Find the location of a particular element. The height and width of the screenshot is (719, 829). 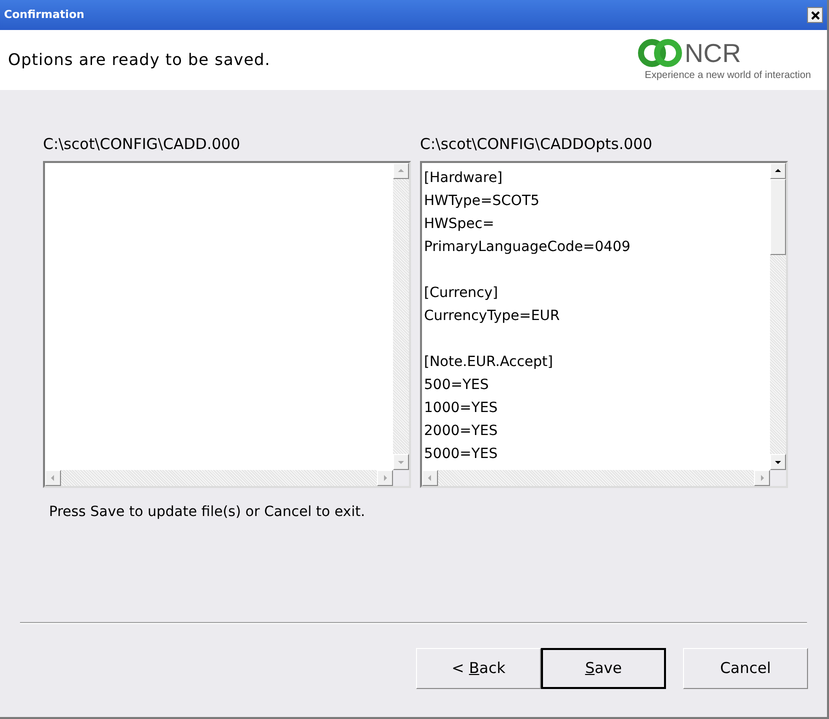

close-icon is located at coordinates (815, 15).